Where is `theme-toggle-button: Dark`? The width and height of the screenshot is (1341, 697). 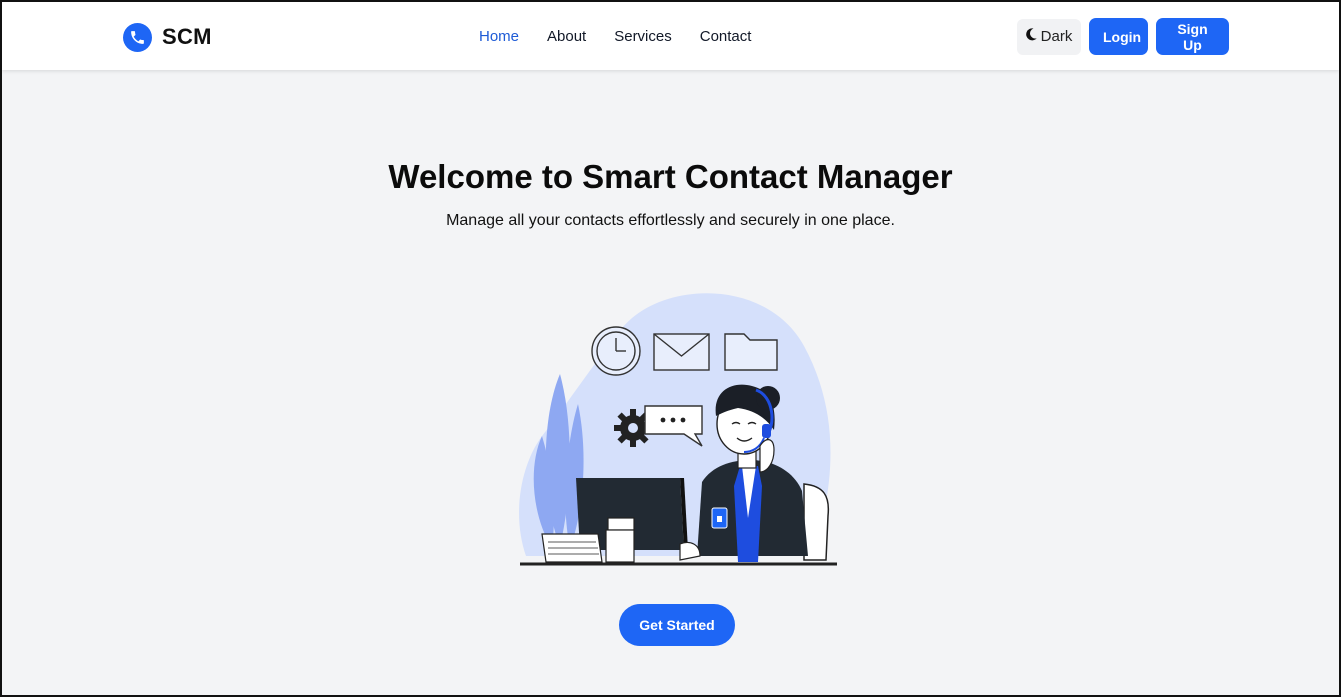 theme-toggle-button: Dark is located at coordinates (1049, 36).